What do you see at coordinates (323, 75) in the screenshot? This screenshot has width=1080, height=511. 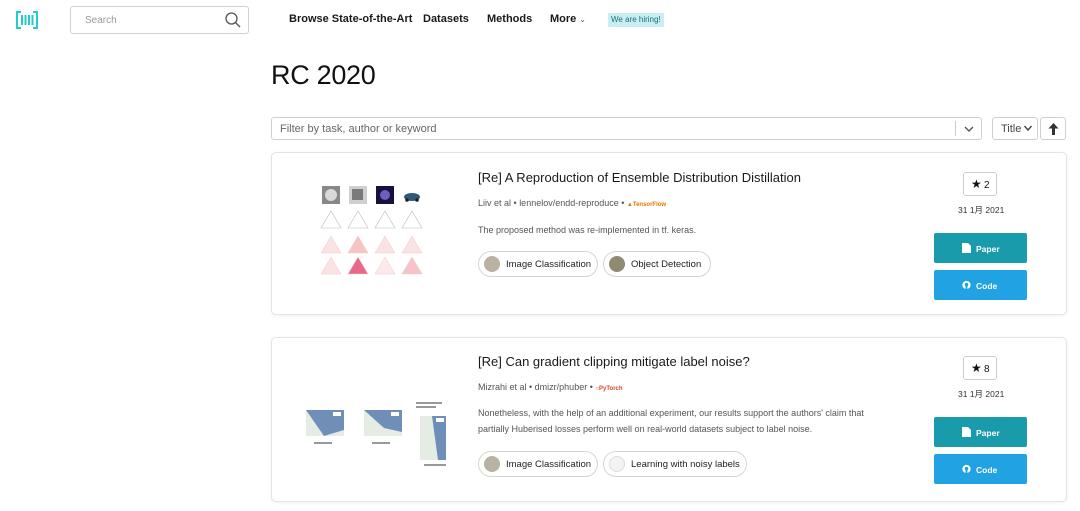 I see `page-title: RC 2020` at bounding box center [323, 75].